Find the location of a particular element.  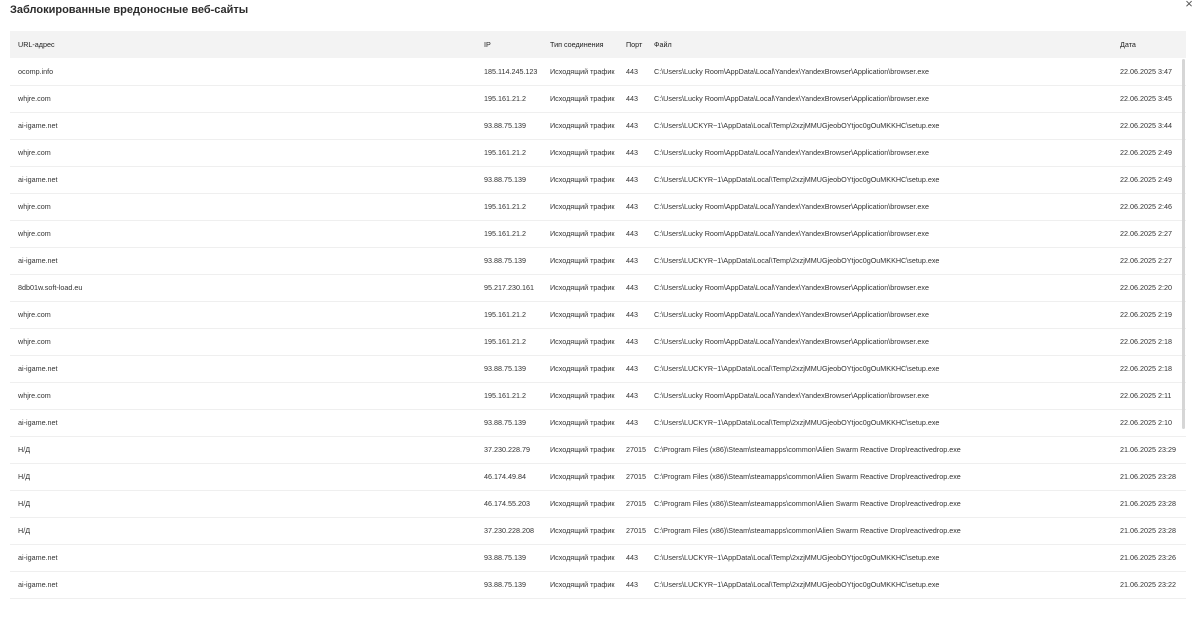

column-header-url: URL-адрес is located at coordinates (243, 44).